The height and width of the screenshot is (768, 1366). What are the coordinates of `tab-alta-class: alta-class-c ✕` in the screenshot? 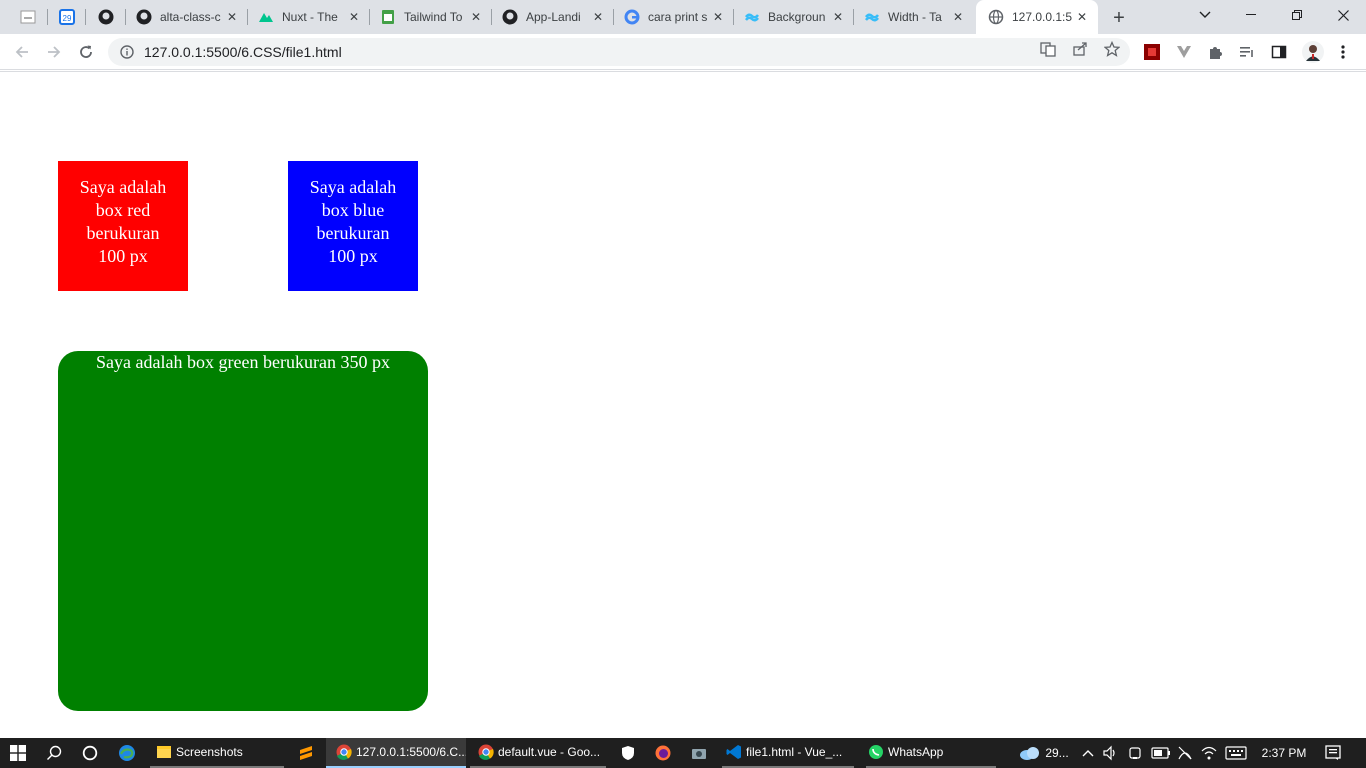 It's located at (187, 17).